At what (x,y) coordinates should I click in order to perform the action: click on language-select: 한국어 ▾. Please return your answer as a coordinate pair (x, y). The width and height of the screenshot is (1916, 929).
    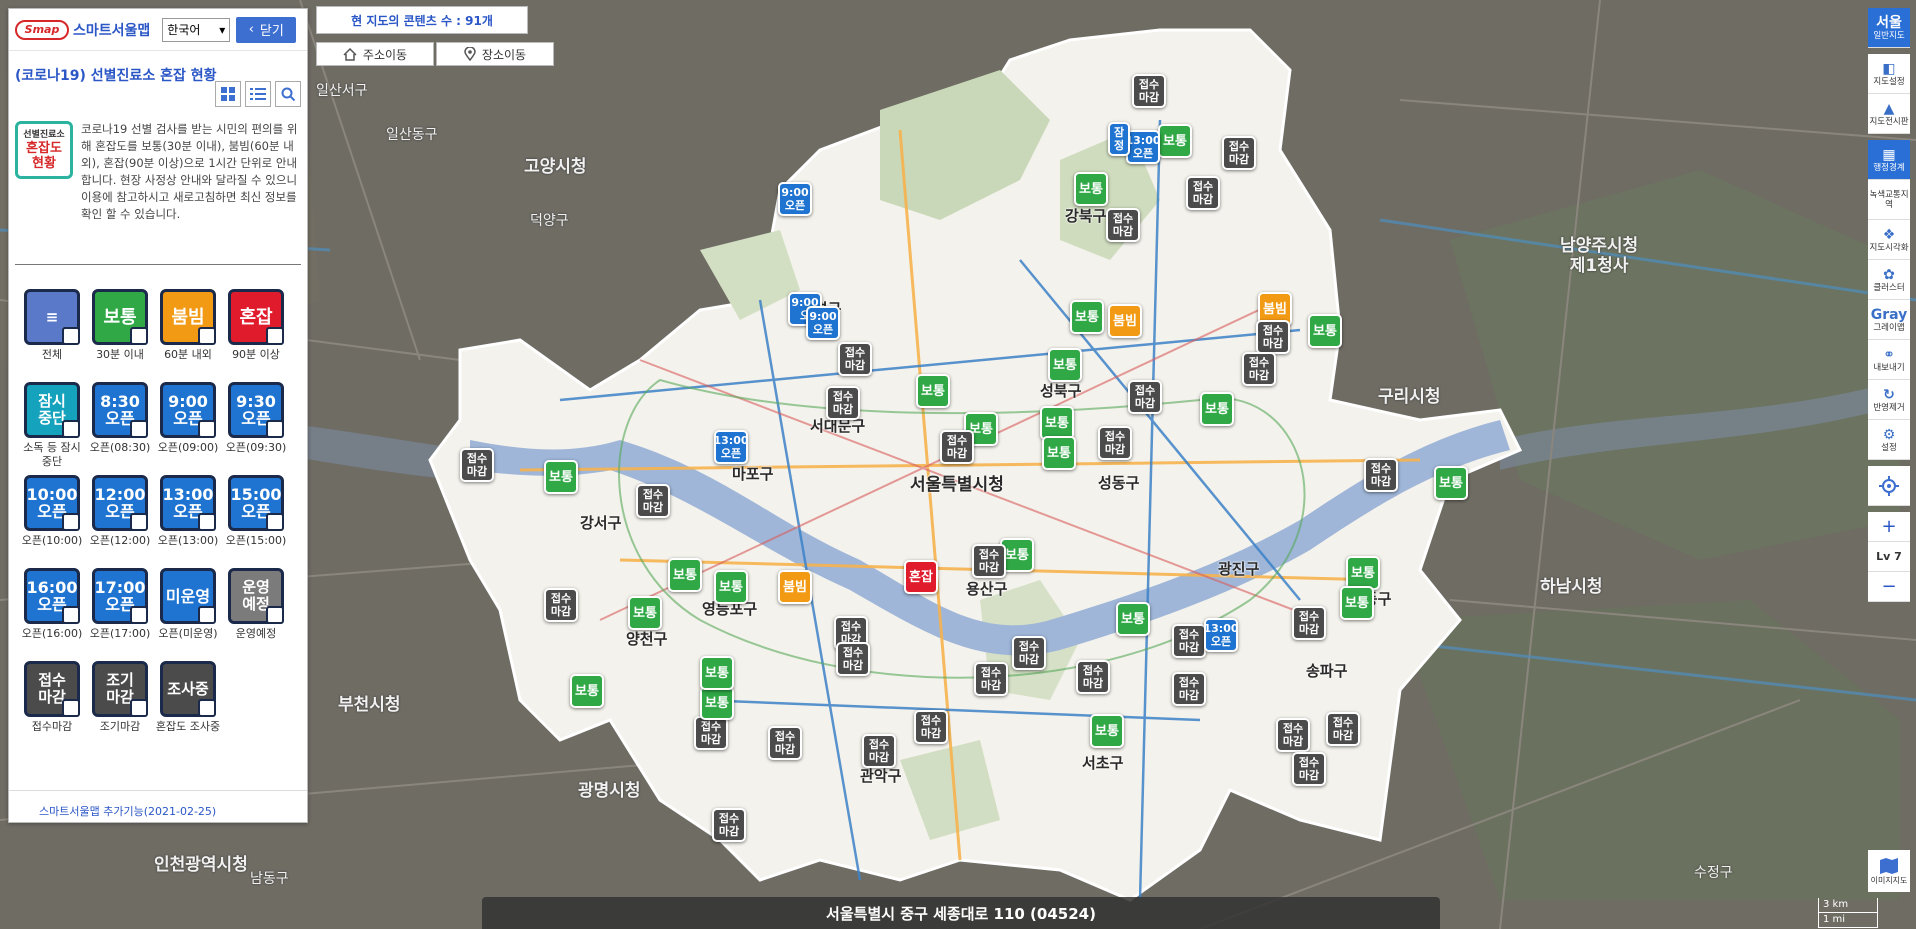
    Looking at the image, I should click on (196, 29).